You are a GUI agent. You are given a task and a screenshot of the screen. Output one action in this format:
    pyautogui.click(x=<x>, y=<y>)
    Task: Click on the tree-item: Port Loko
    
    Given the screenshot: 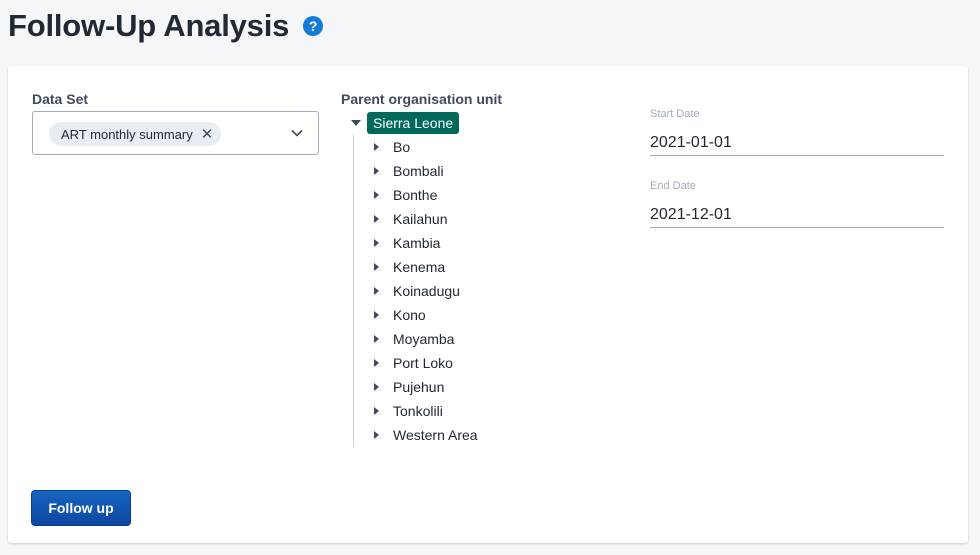 What is the action you would take?
    pyautogui.click(x=488, y=363)
    